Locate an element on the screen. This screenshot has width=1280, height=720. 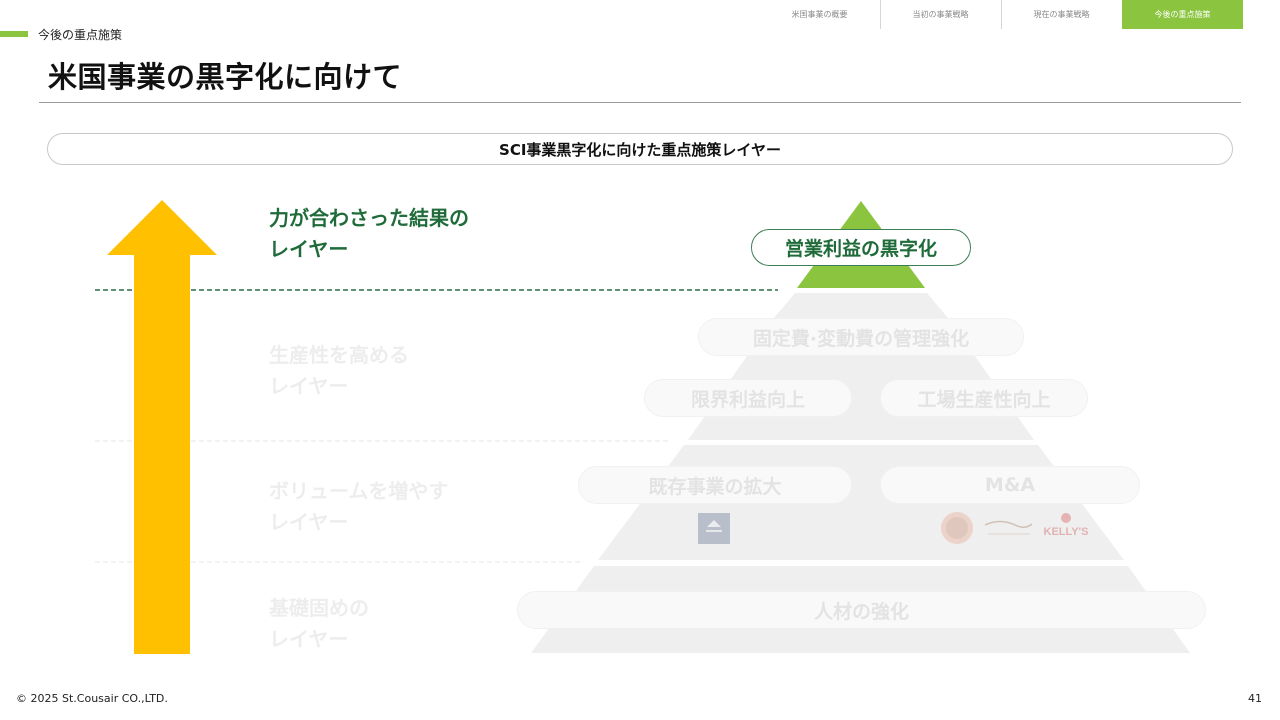
layer-label-result: 力が合わさった結果の レイヤー is located at coordinates (369, 233).